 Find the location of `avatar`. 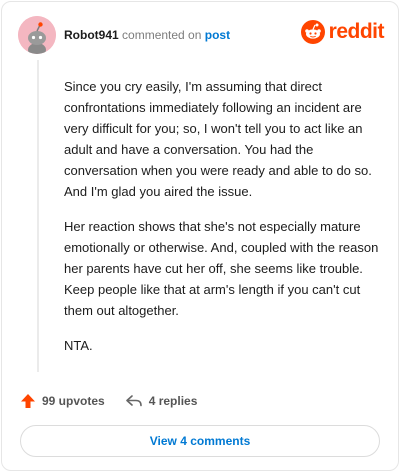

avatar is located at coordinates (37, 35).